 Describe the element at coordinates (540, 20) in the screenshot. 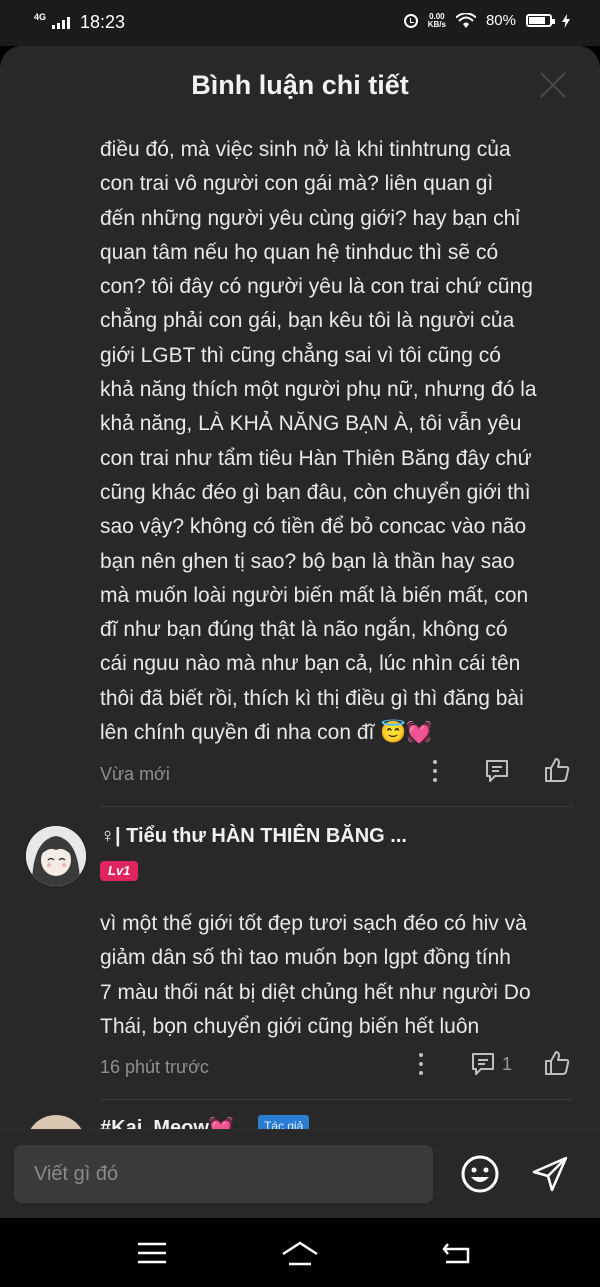

I see `battery-icon` at that location.